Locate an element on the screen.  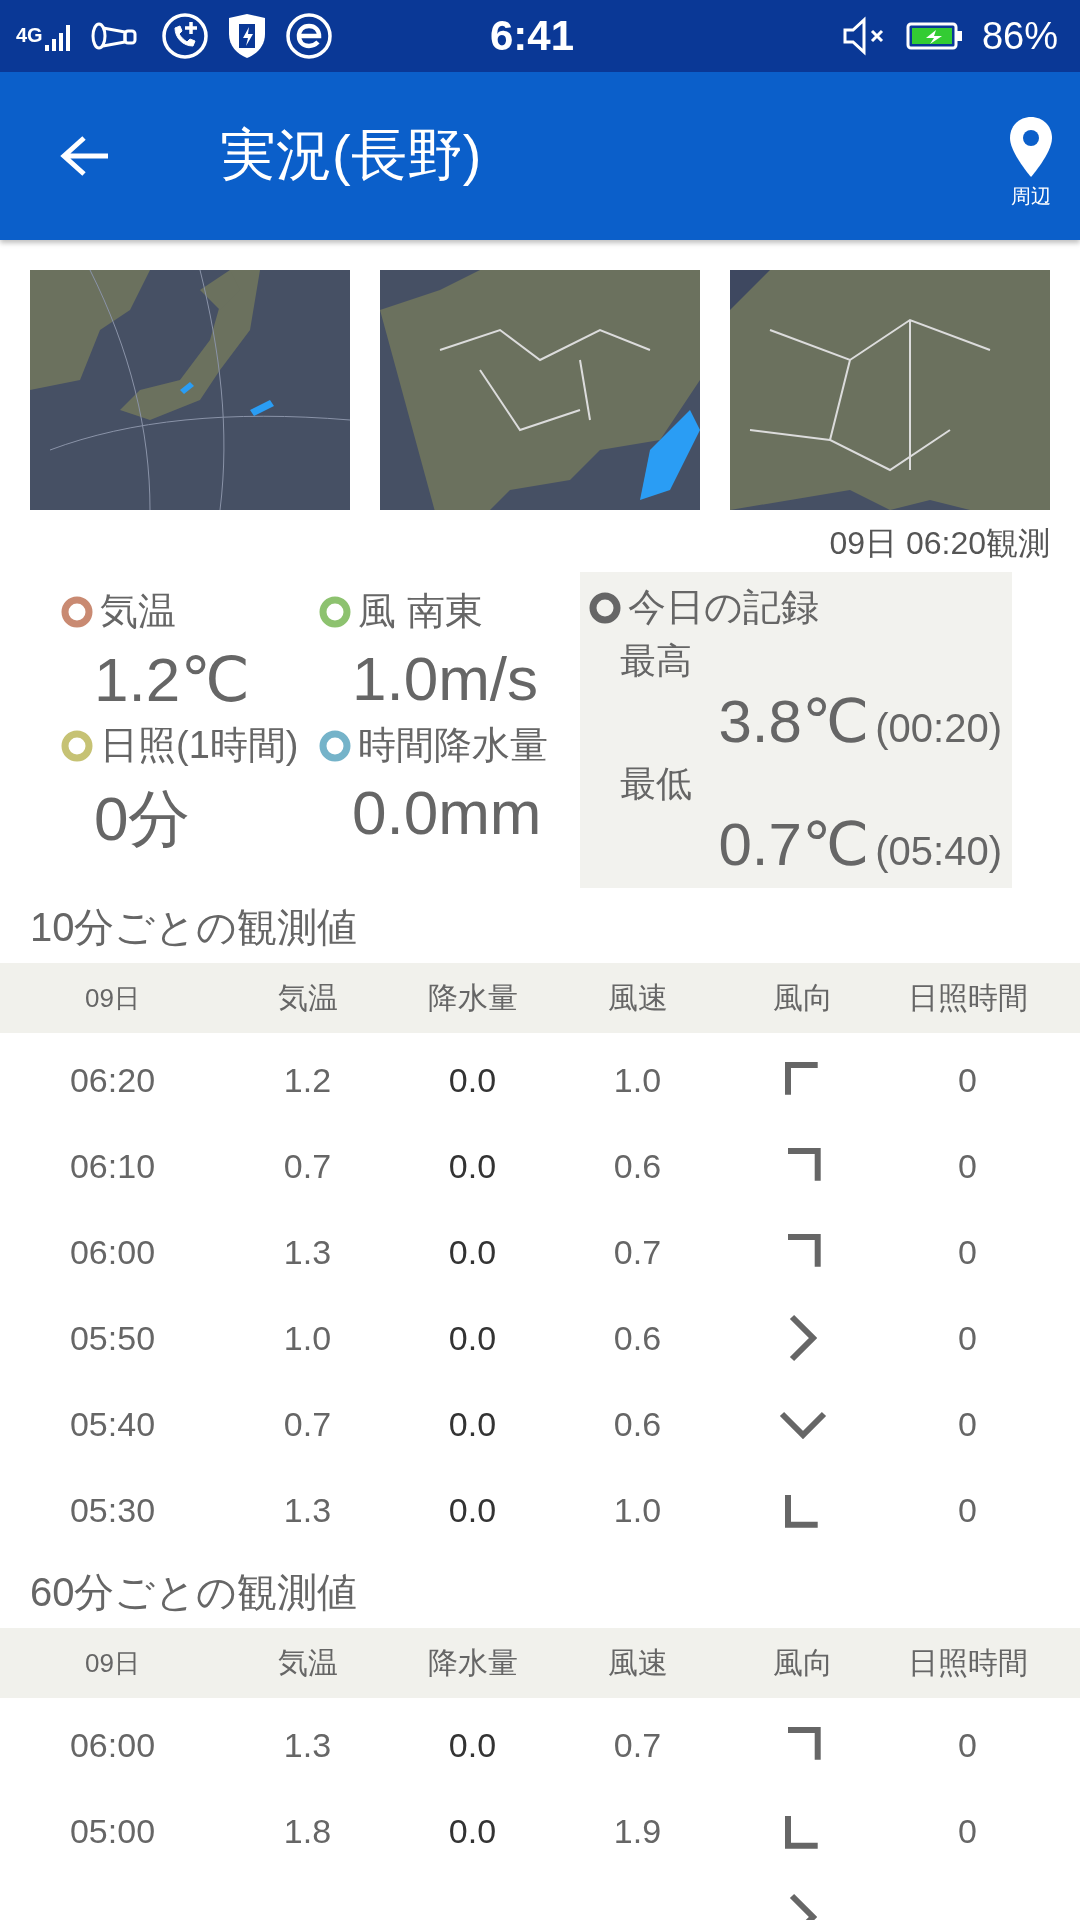
stat-value: 1.0m/s is located at coordinates (445, 678).